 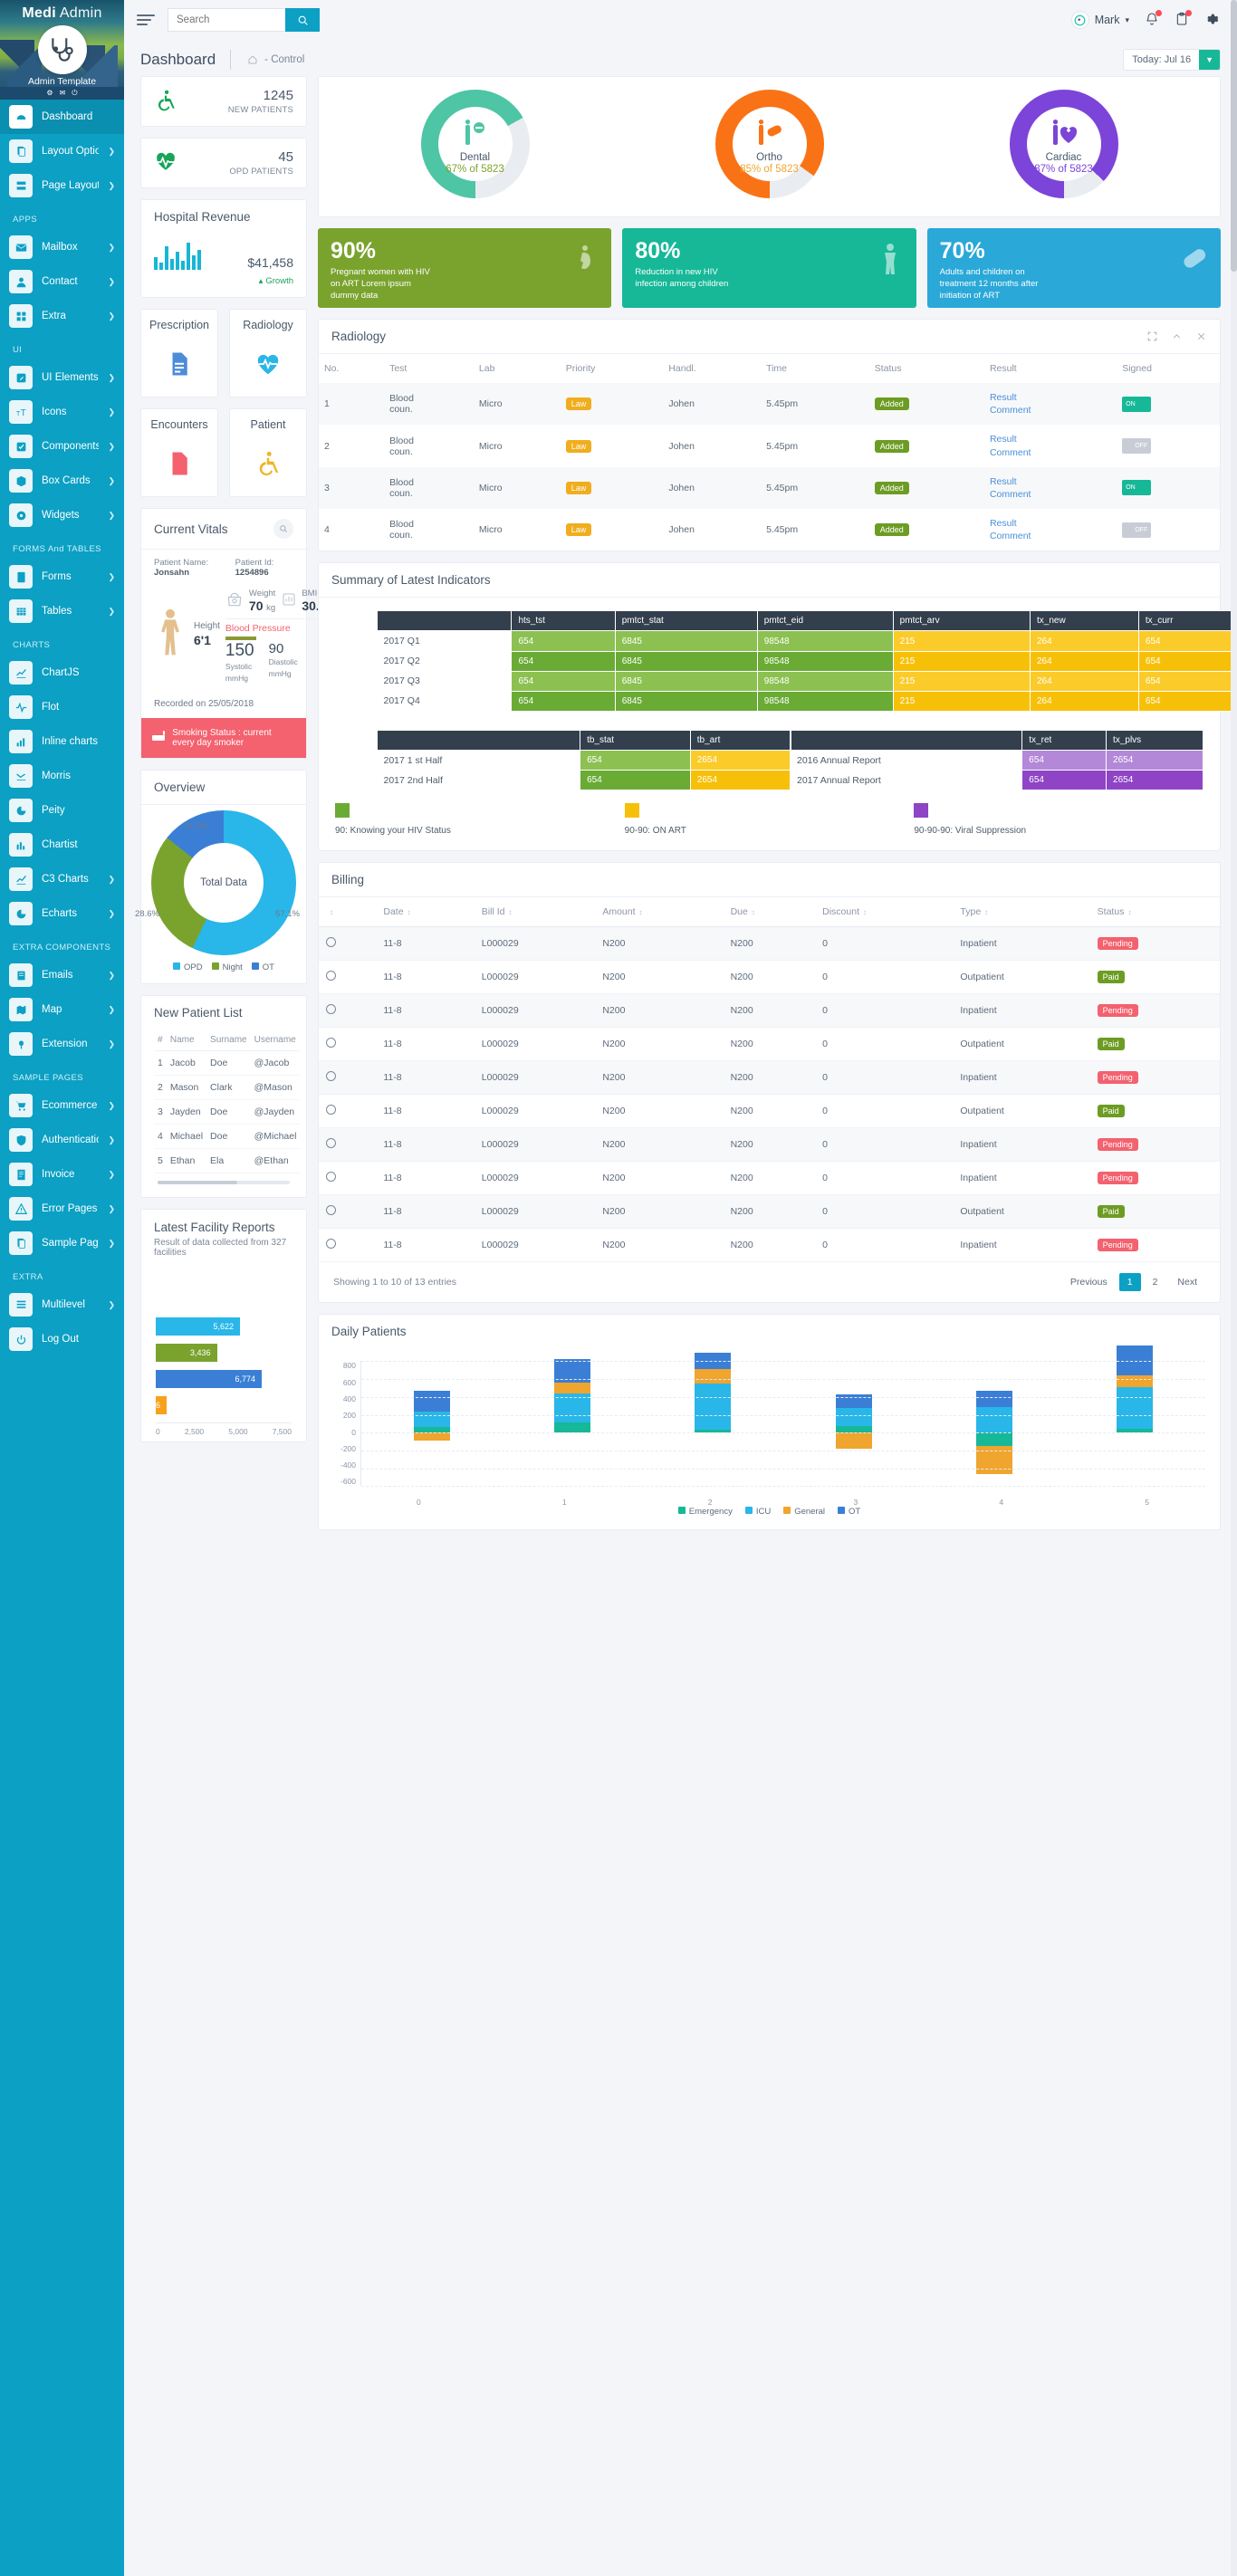 I want to click on column-header: Status ↕, so click(x=1154, y=912).